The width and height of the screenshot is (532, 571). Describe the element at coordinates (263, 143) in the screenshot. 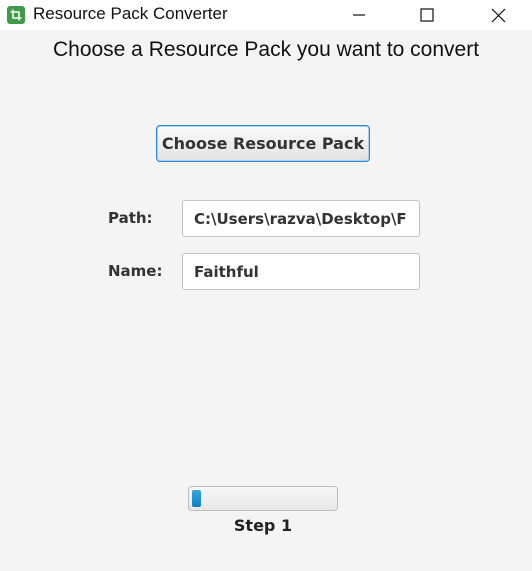

I see `choose-resource-pack-button: Choose Resource Pack` at that location.